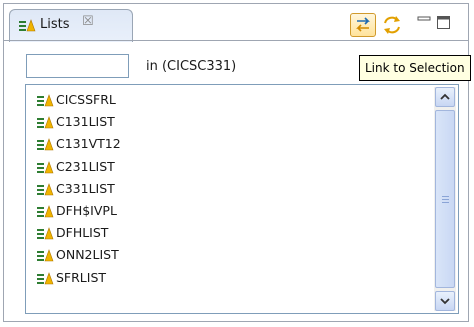  Describe the element at coordinates (86, 99) in the screenshot. I see `list-item-label: CICSSFRL` at that location.